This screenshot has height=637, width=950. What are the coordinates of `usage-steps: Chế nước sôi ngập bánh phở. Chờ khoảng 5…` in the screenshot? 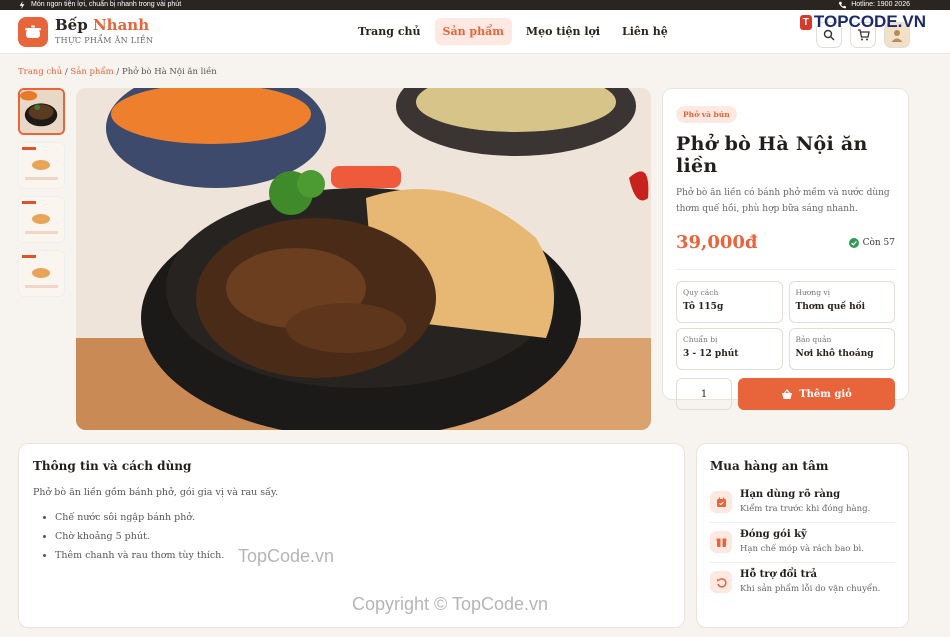 It's located at (351, 536).